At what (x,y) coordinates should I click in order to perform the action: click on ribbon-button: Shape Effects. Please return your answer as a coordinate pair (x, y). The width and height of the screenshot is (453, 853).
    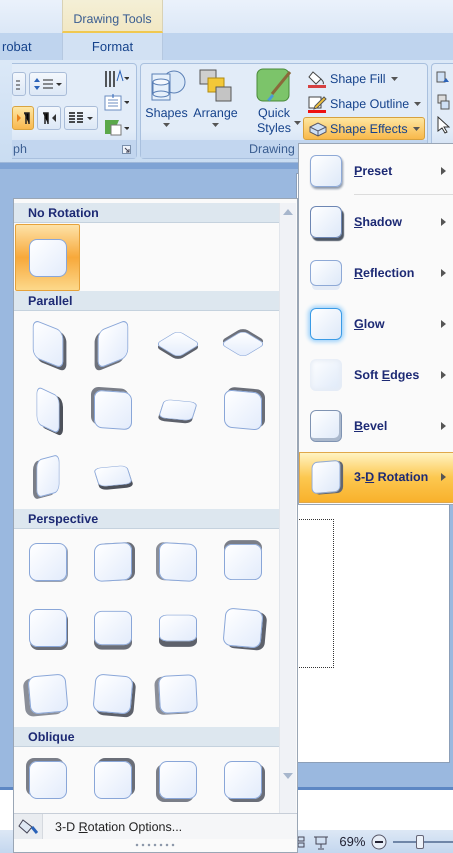
    Looking at the image, I should click on (364, 128).